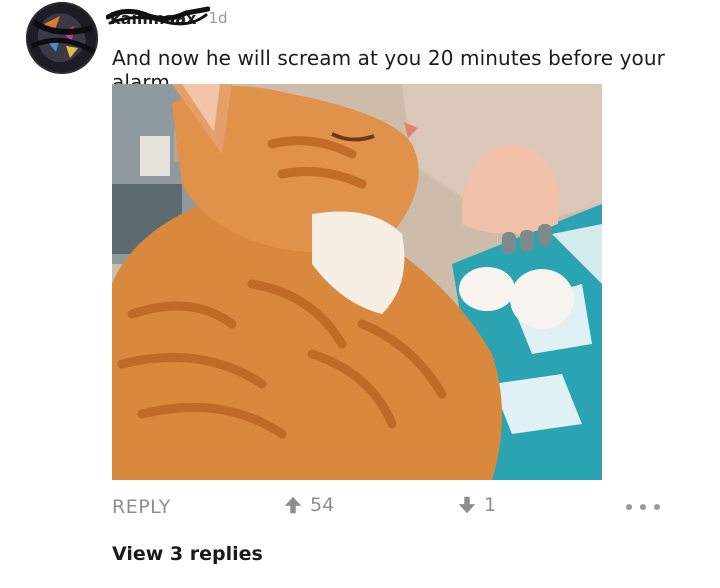  Describe the element at coordinates (322, 505) in the screenshot. I see `upvote-count: 54` at that location.